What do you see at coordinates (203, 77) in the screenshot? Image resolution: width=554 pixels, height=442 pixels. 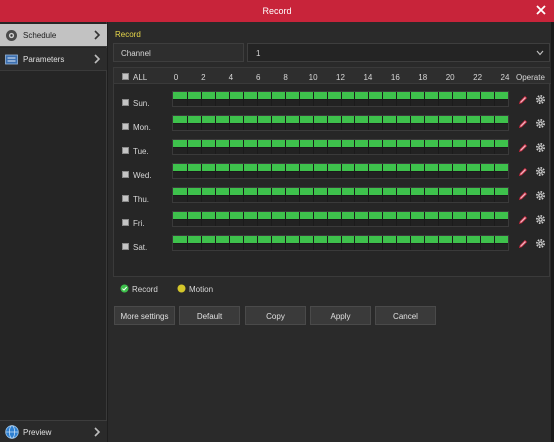 I see `hour-tick-label: 2` at bounding box center [203, 77].